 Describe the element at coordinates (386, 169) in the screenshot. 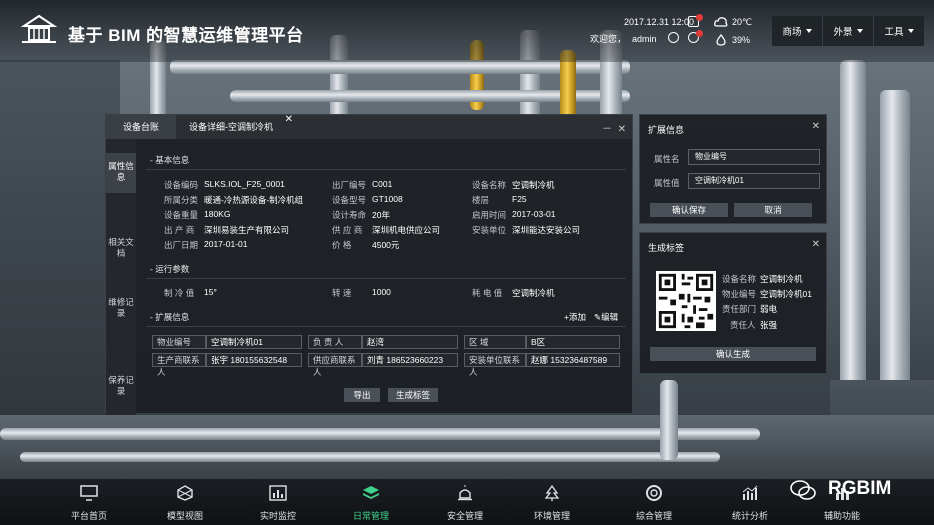

I see `divider` at that location.